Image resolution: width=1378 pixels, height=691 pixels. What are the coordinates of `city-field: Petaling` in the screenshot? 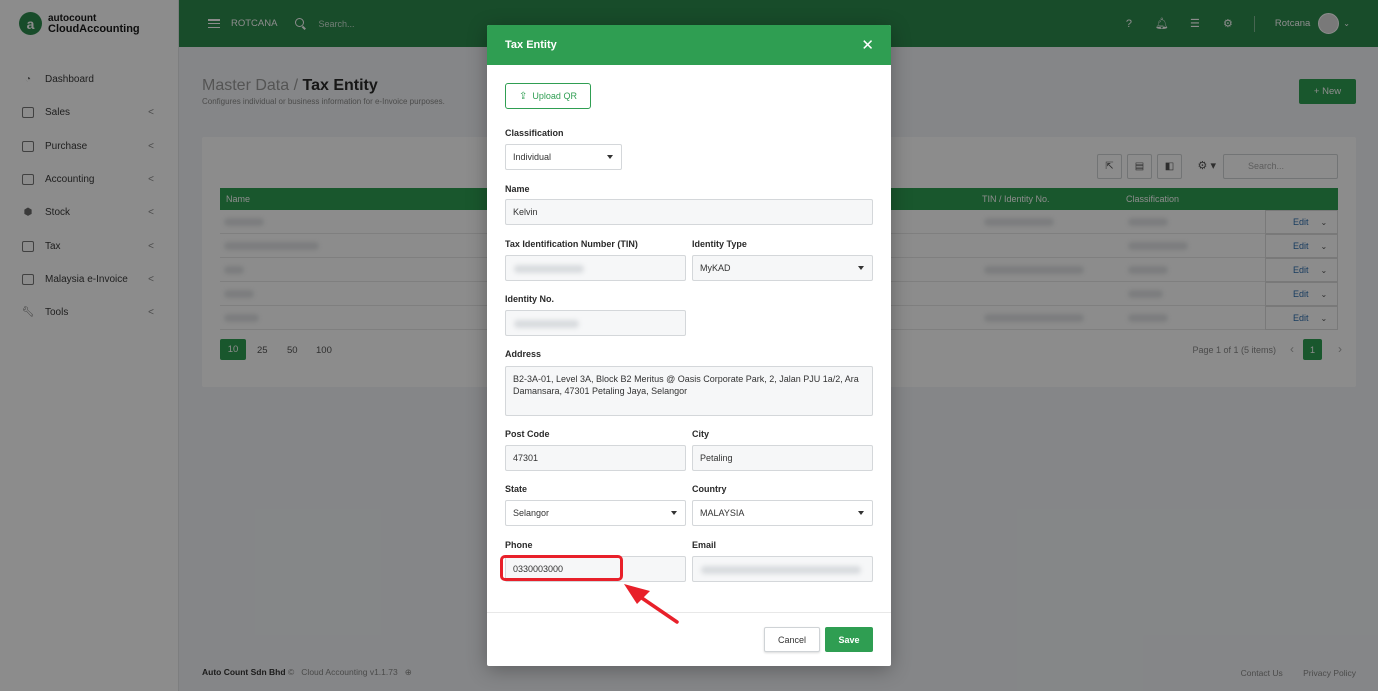 It's located at (782, 458).